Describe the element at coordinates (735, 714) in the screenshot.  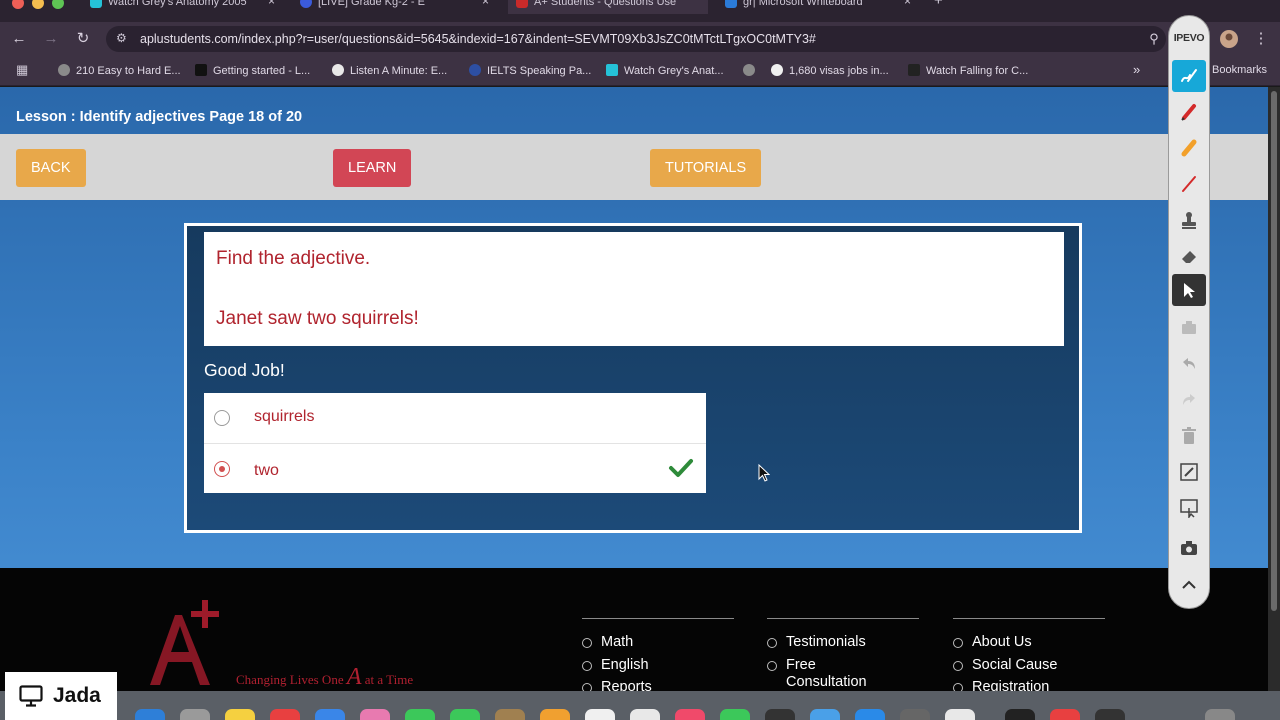
I see `numbers-icon` at that location.